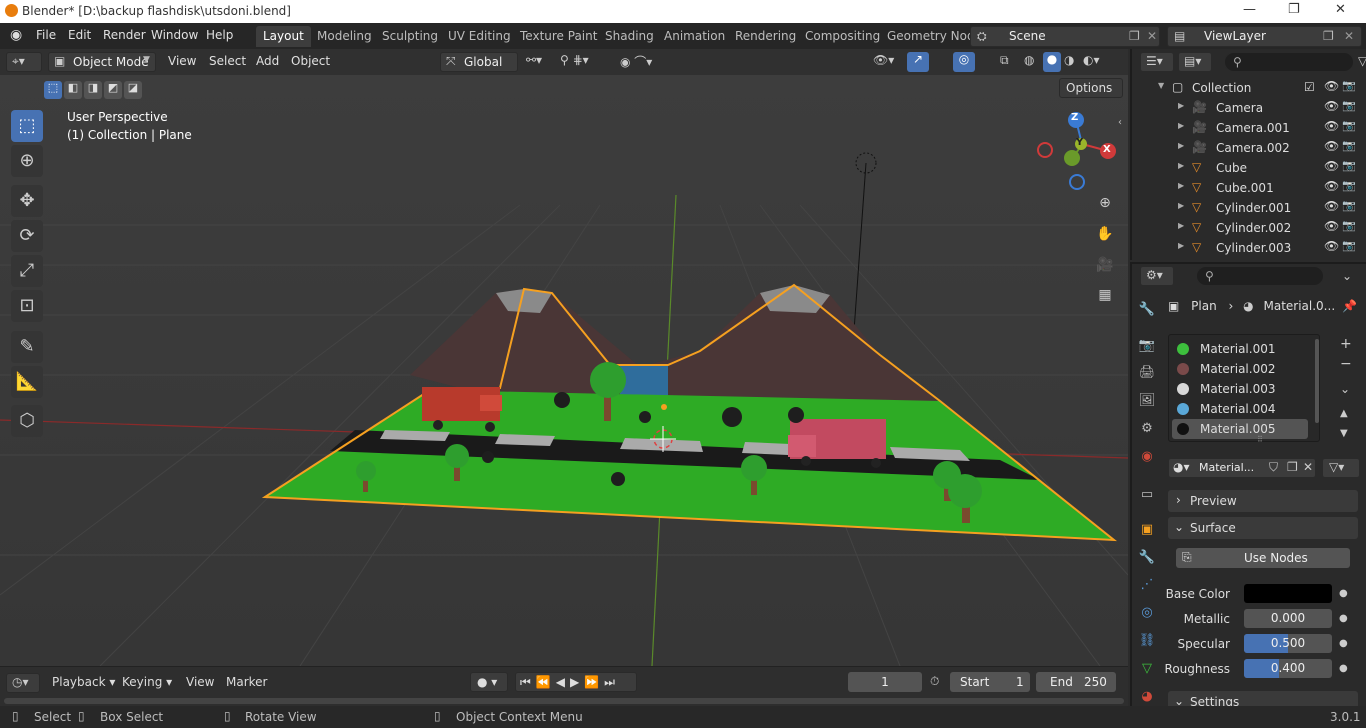 The image size is (1366, 728). Describe the element at coordinates (46, 35) in the screenshot. I see `menu-file: File` at that location.